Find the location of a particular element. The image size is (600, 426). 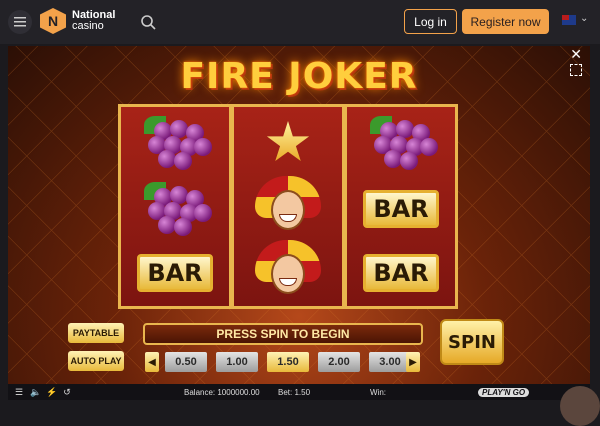

bet-selector: 0.50 1.00 1.50 2.00 3.00 is located at coordinates (288, 362).